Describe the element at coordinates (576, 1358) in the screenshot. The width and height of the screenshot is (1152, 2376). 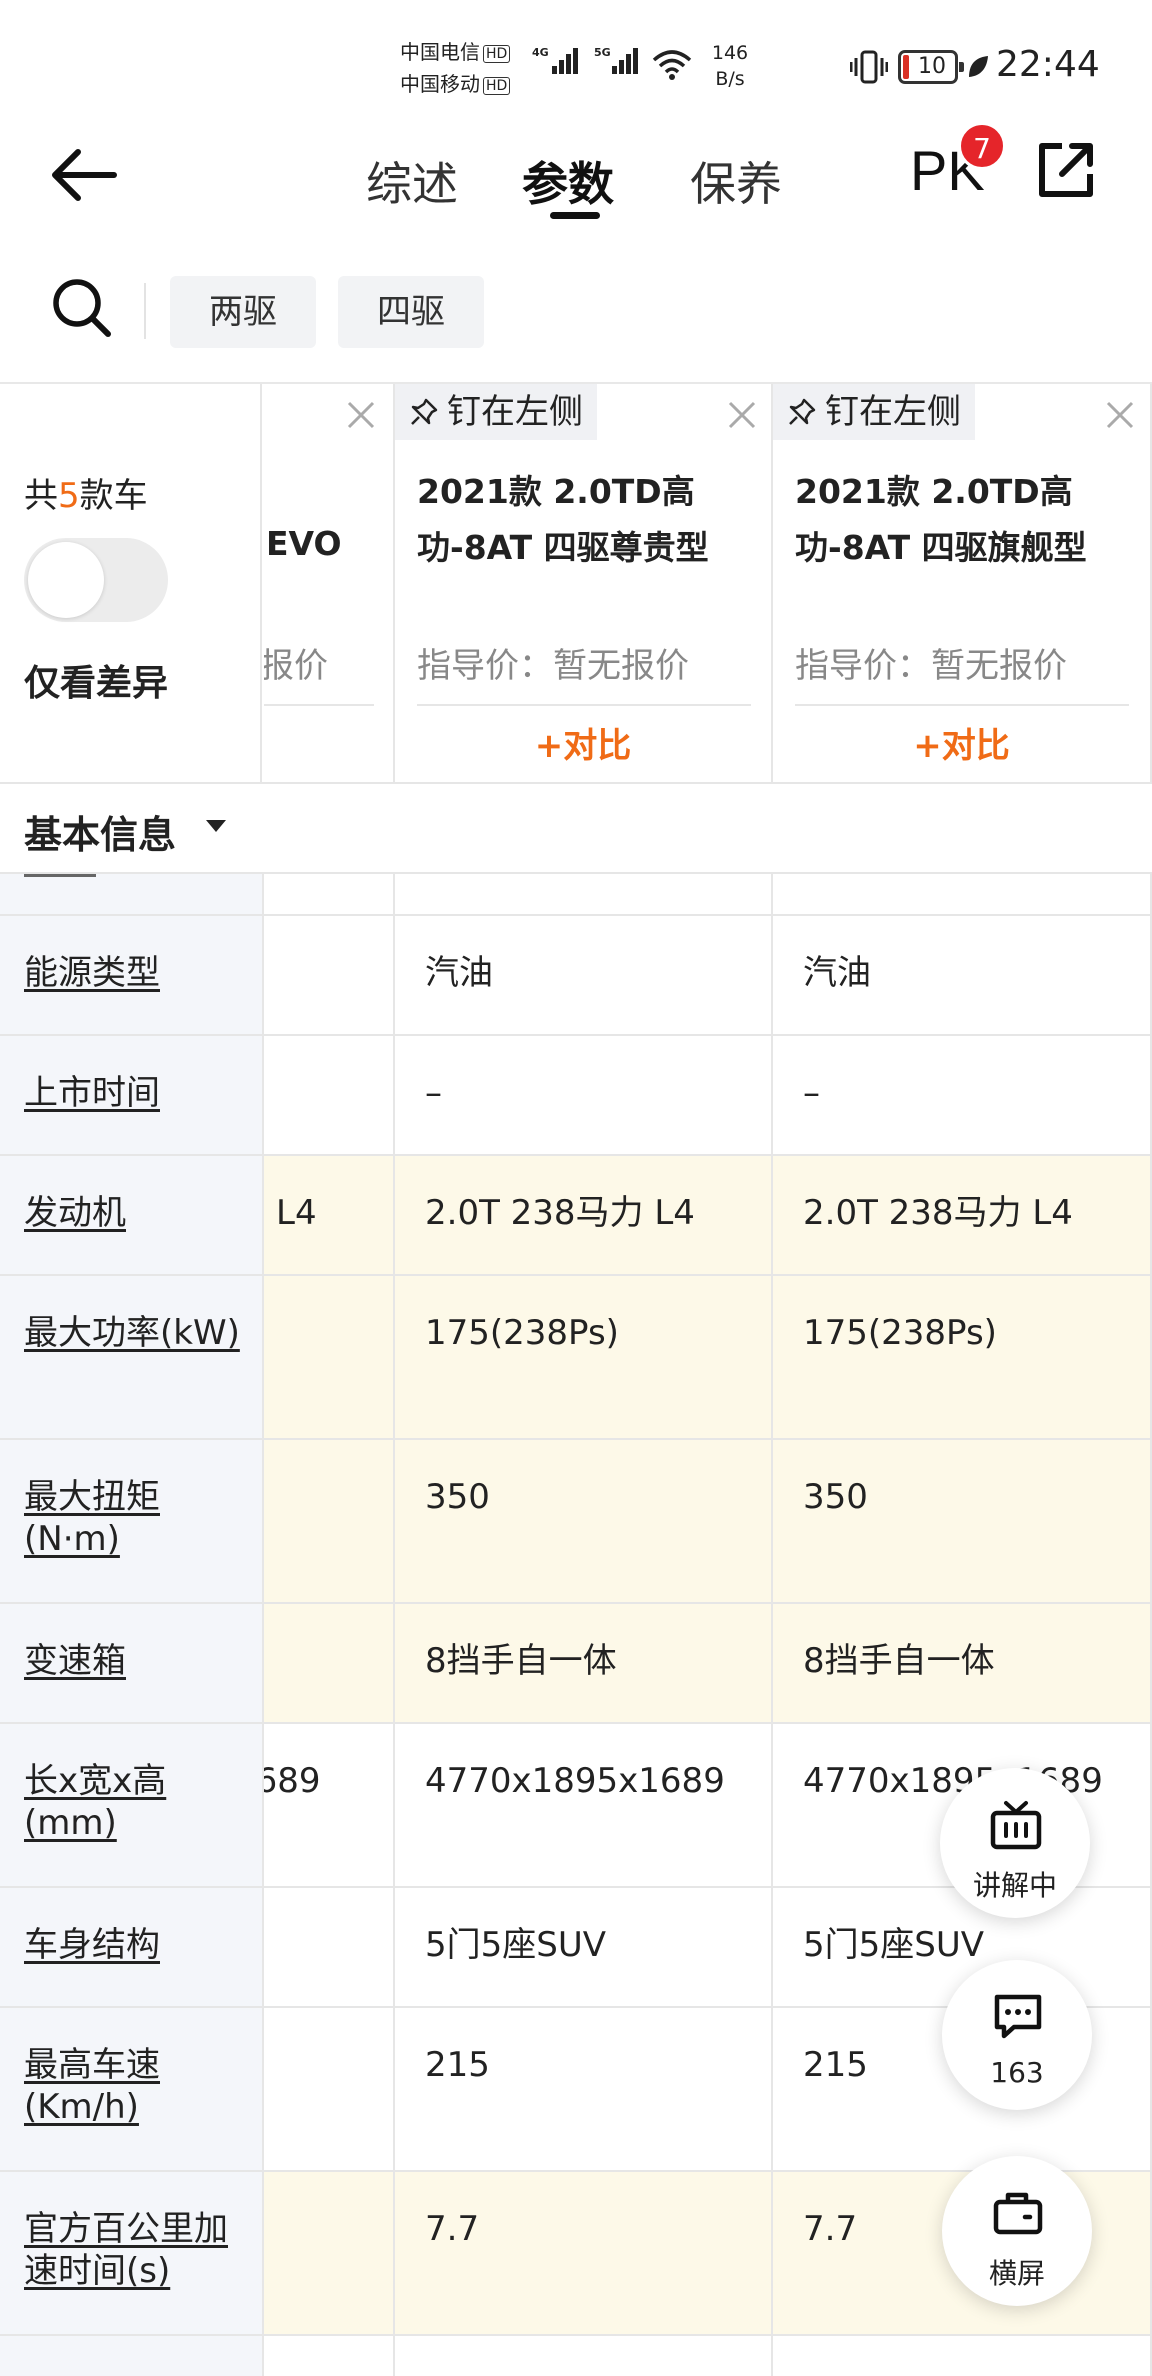
I see `table-row: 最大功率(kW) 175(238Ps) 175(238Ps)` at that location.